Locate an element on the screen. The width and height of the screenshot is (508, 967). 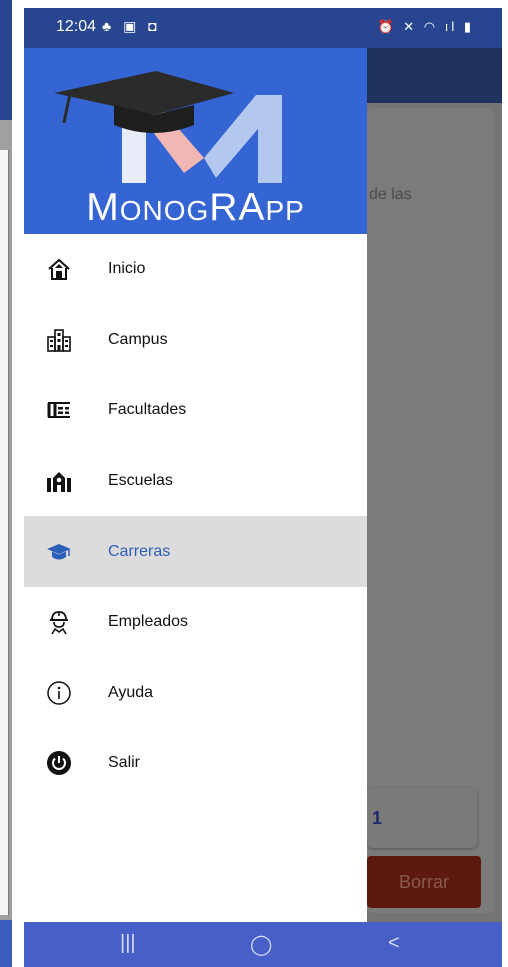
power-icon is located at coordinates (59, 763).